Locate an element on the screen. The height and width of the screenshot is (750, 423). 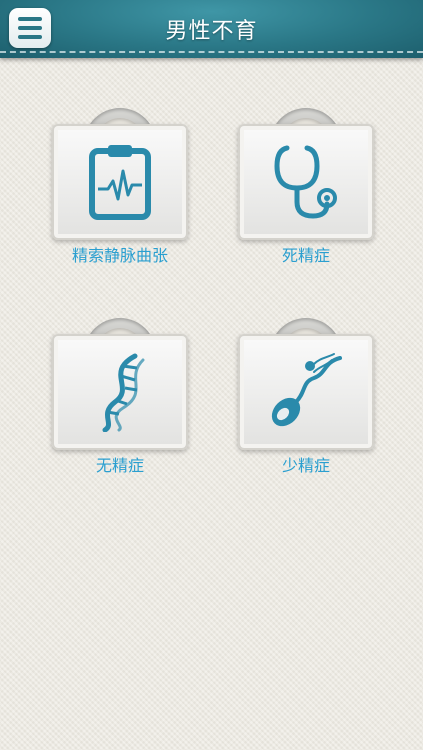
category-tile-azoospermia: 无精症 is located at coordinates (120, 396).